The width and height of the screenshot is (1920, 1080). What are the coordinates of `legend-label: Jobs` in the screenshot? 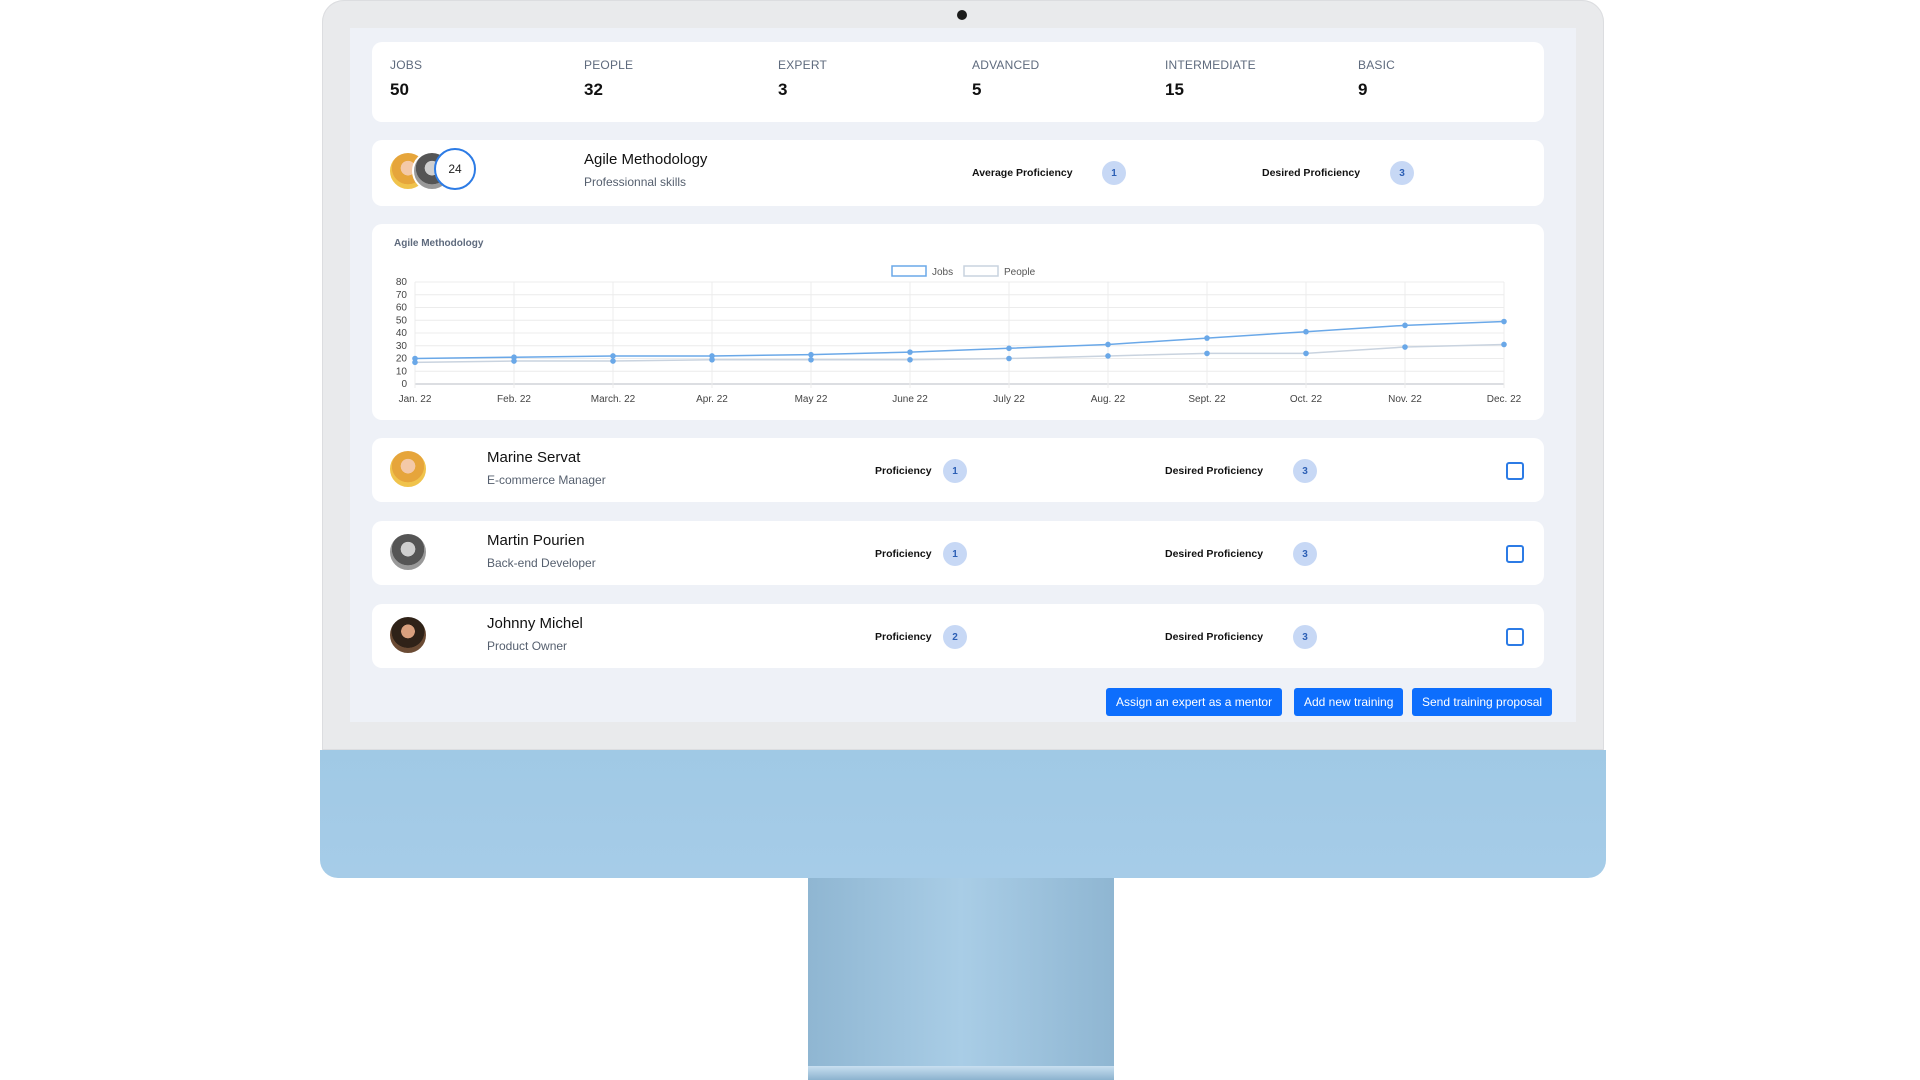 It's located at (942, 272).